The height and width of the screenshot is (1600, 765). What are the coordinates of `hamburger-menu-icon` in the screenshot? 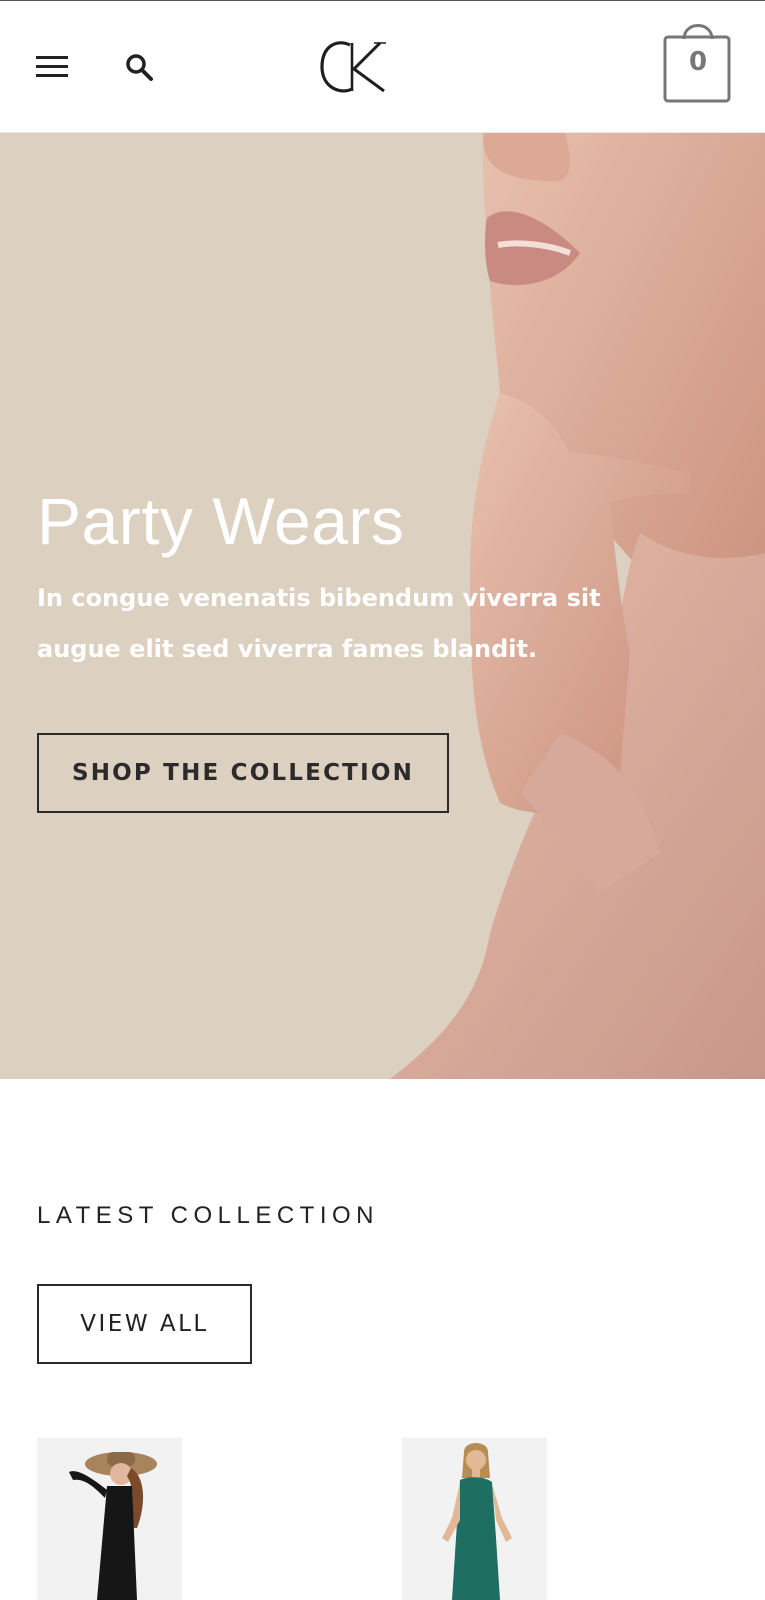 It's located at (52, 66).